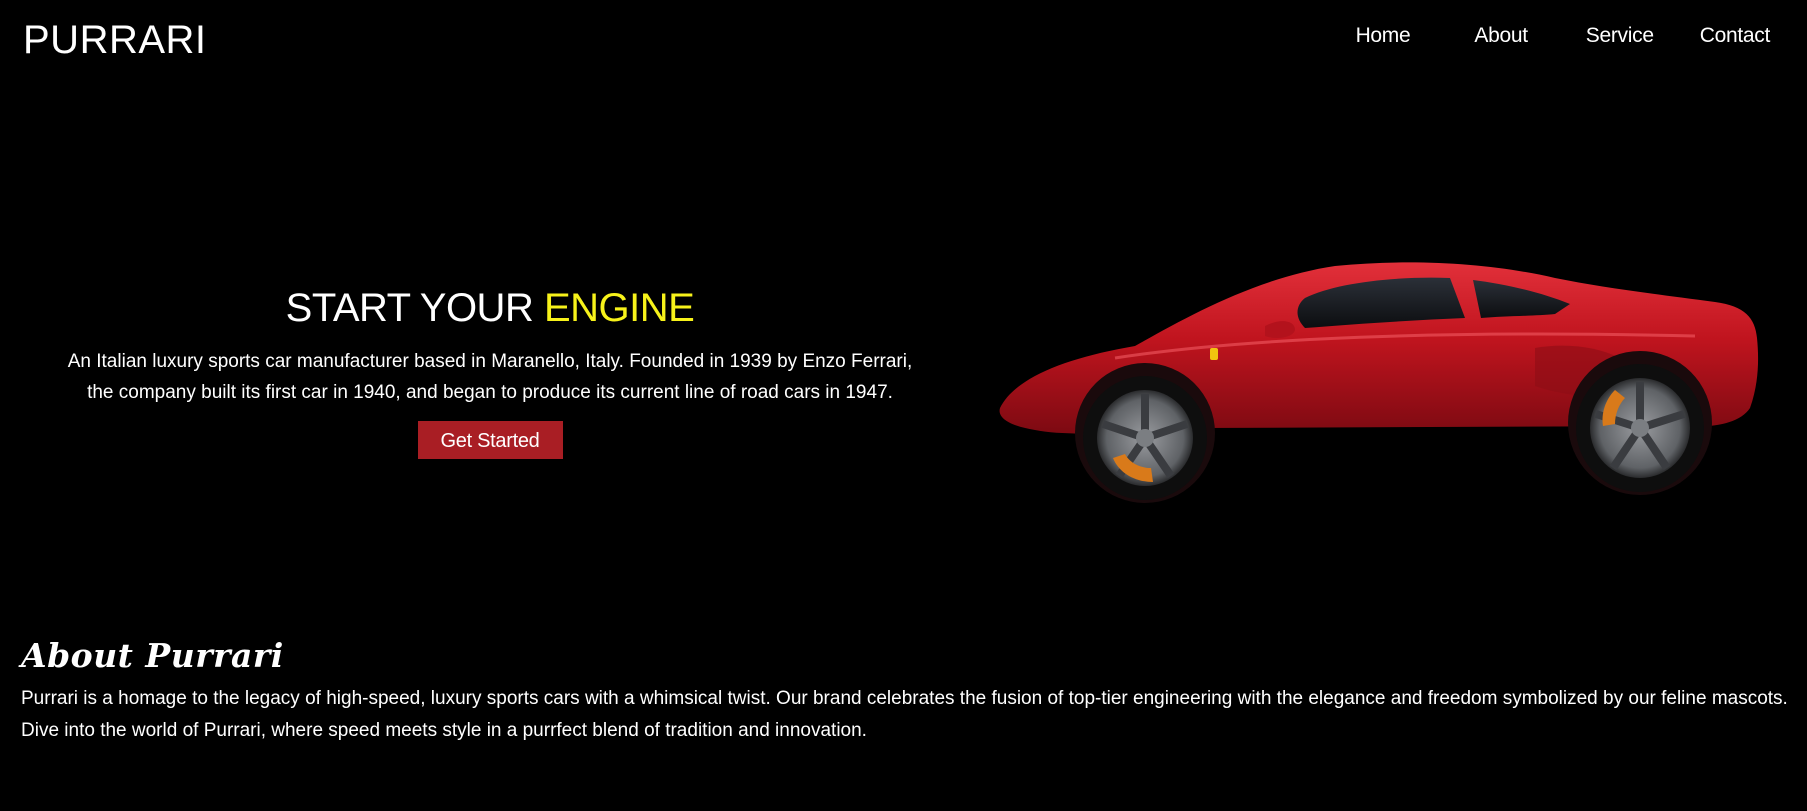 The height and width of the screenshot is (811, 1807). Describe the element at coordinates (619, 308) in the screenshot. I see `hero-title-accent: ENGINE` at that location.